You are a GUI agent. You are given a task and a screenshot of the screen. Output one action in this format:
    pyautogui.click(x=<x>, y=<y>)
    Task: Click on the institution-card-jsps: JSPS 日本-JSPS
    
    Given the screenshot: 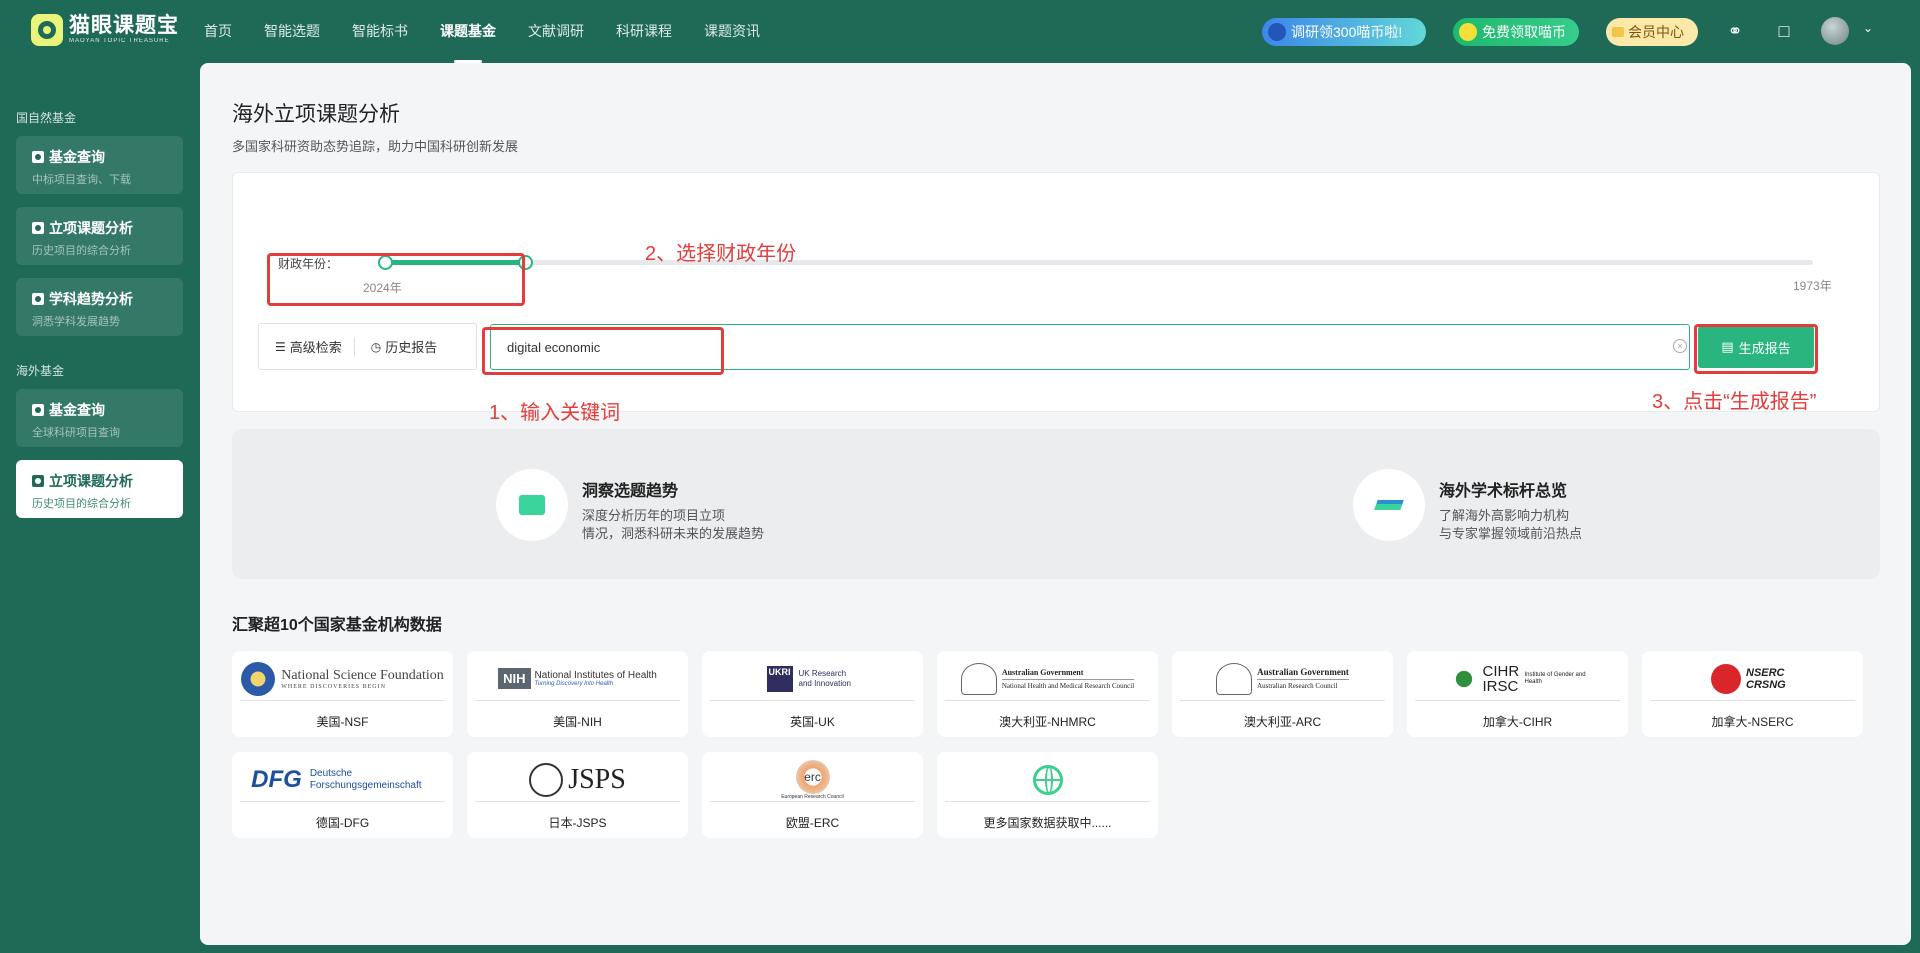 What is the action you would take?
    pyautogui.click(x=577, y=795)
    